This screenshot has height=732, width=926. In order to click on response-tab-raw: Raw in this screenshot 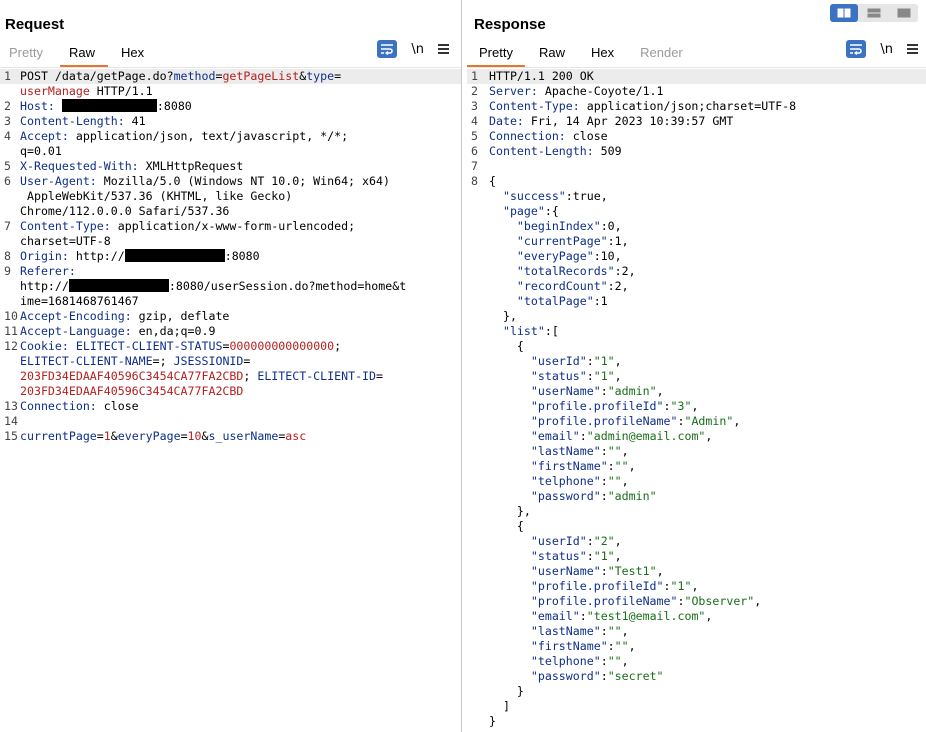, I will do `click(552, 53)`.